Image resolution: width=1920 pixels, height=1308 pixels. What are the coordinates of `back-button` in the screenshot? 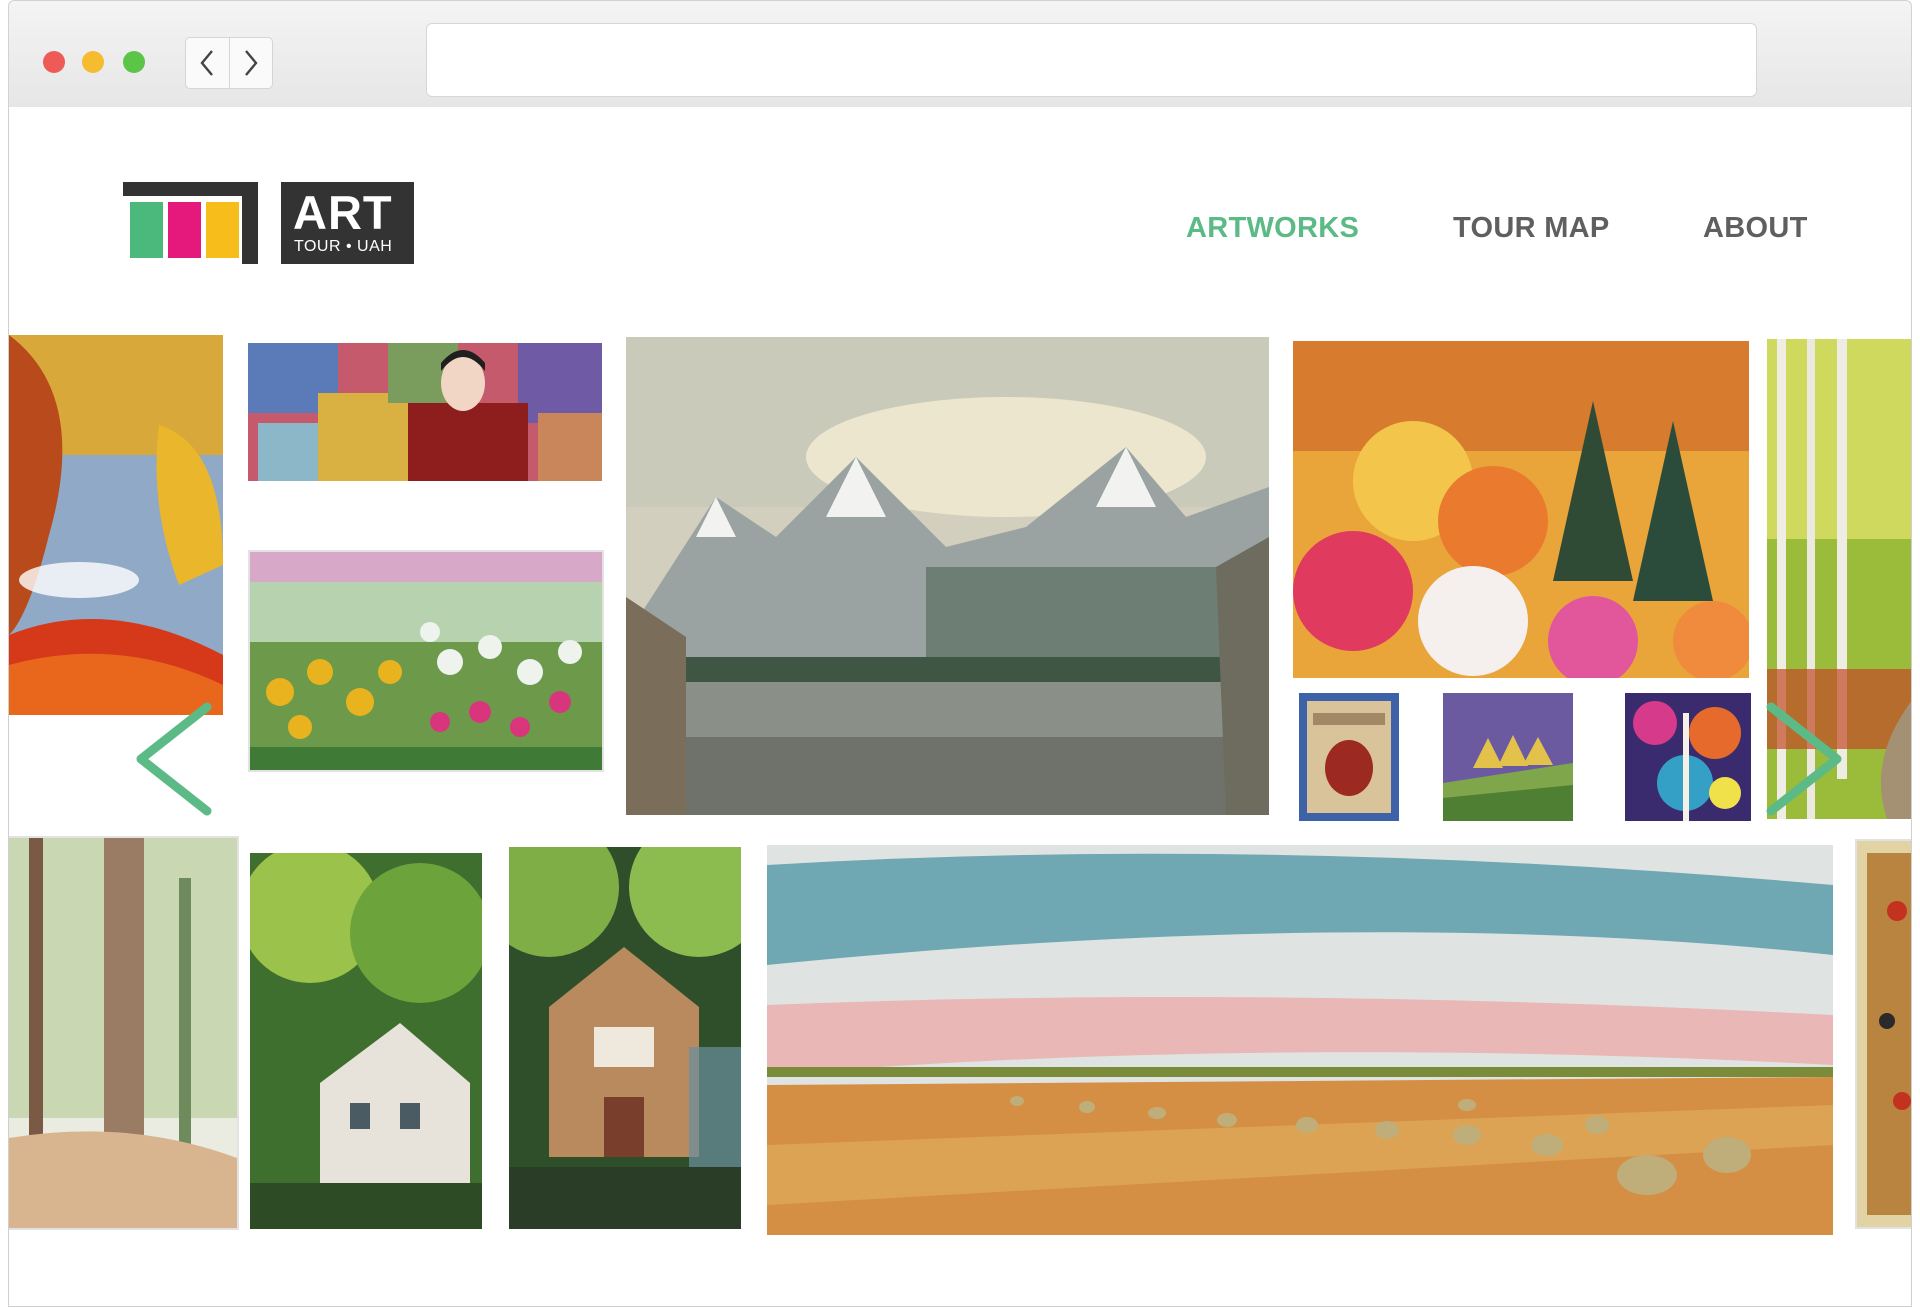 It's located at (207, 63).